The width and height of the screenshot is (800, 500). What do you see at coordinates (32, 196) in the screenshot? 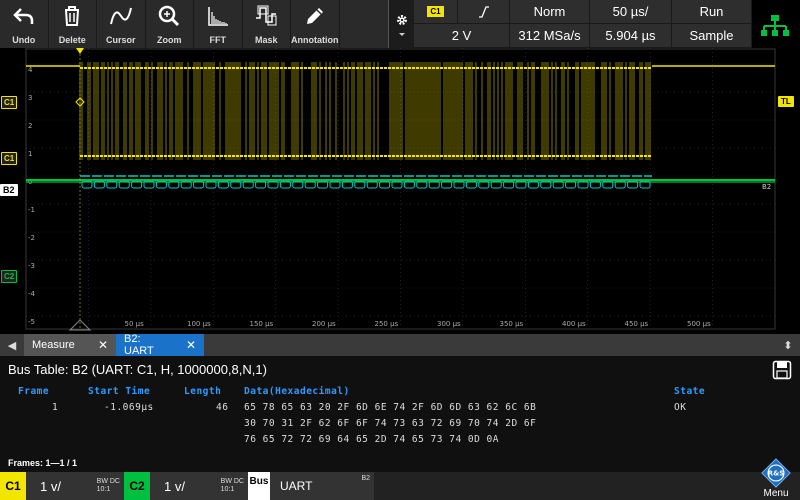
I see `y-tick-labels: 43210-1-2-3-4-5` at bounding box center [32, 196].